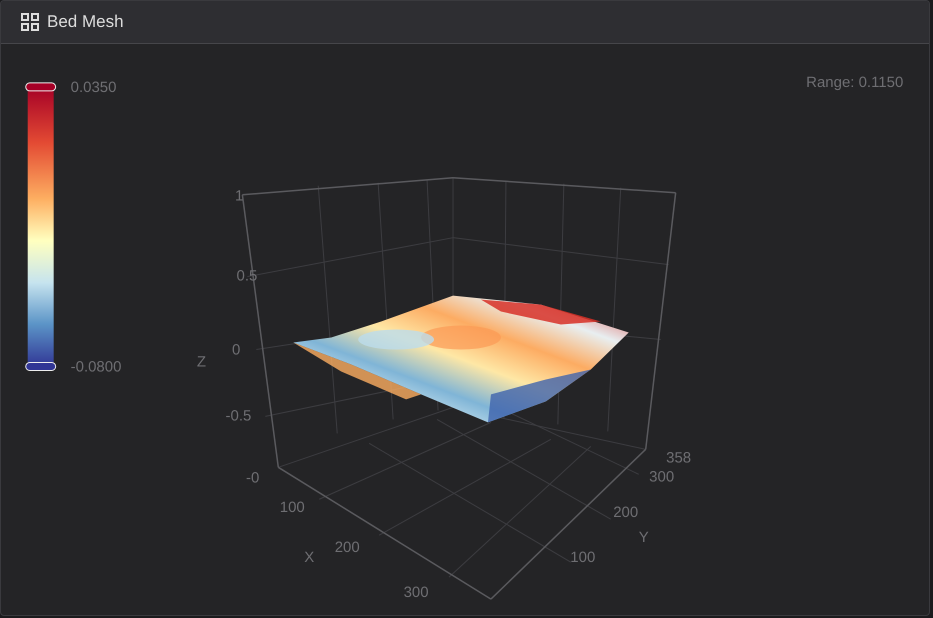  I want to click on y-tick-label: 200, so click(625, 513).